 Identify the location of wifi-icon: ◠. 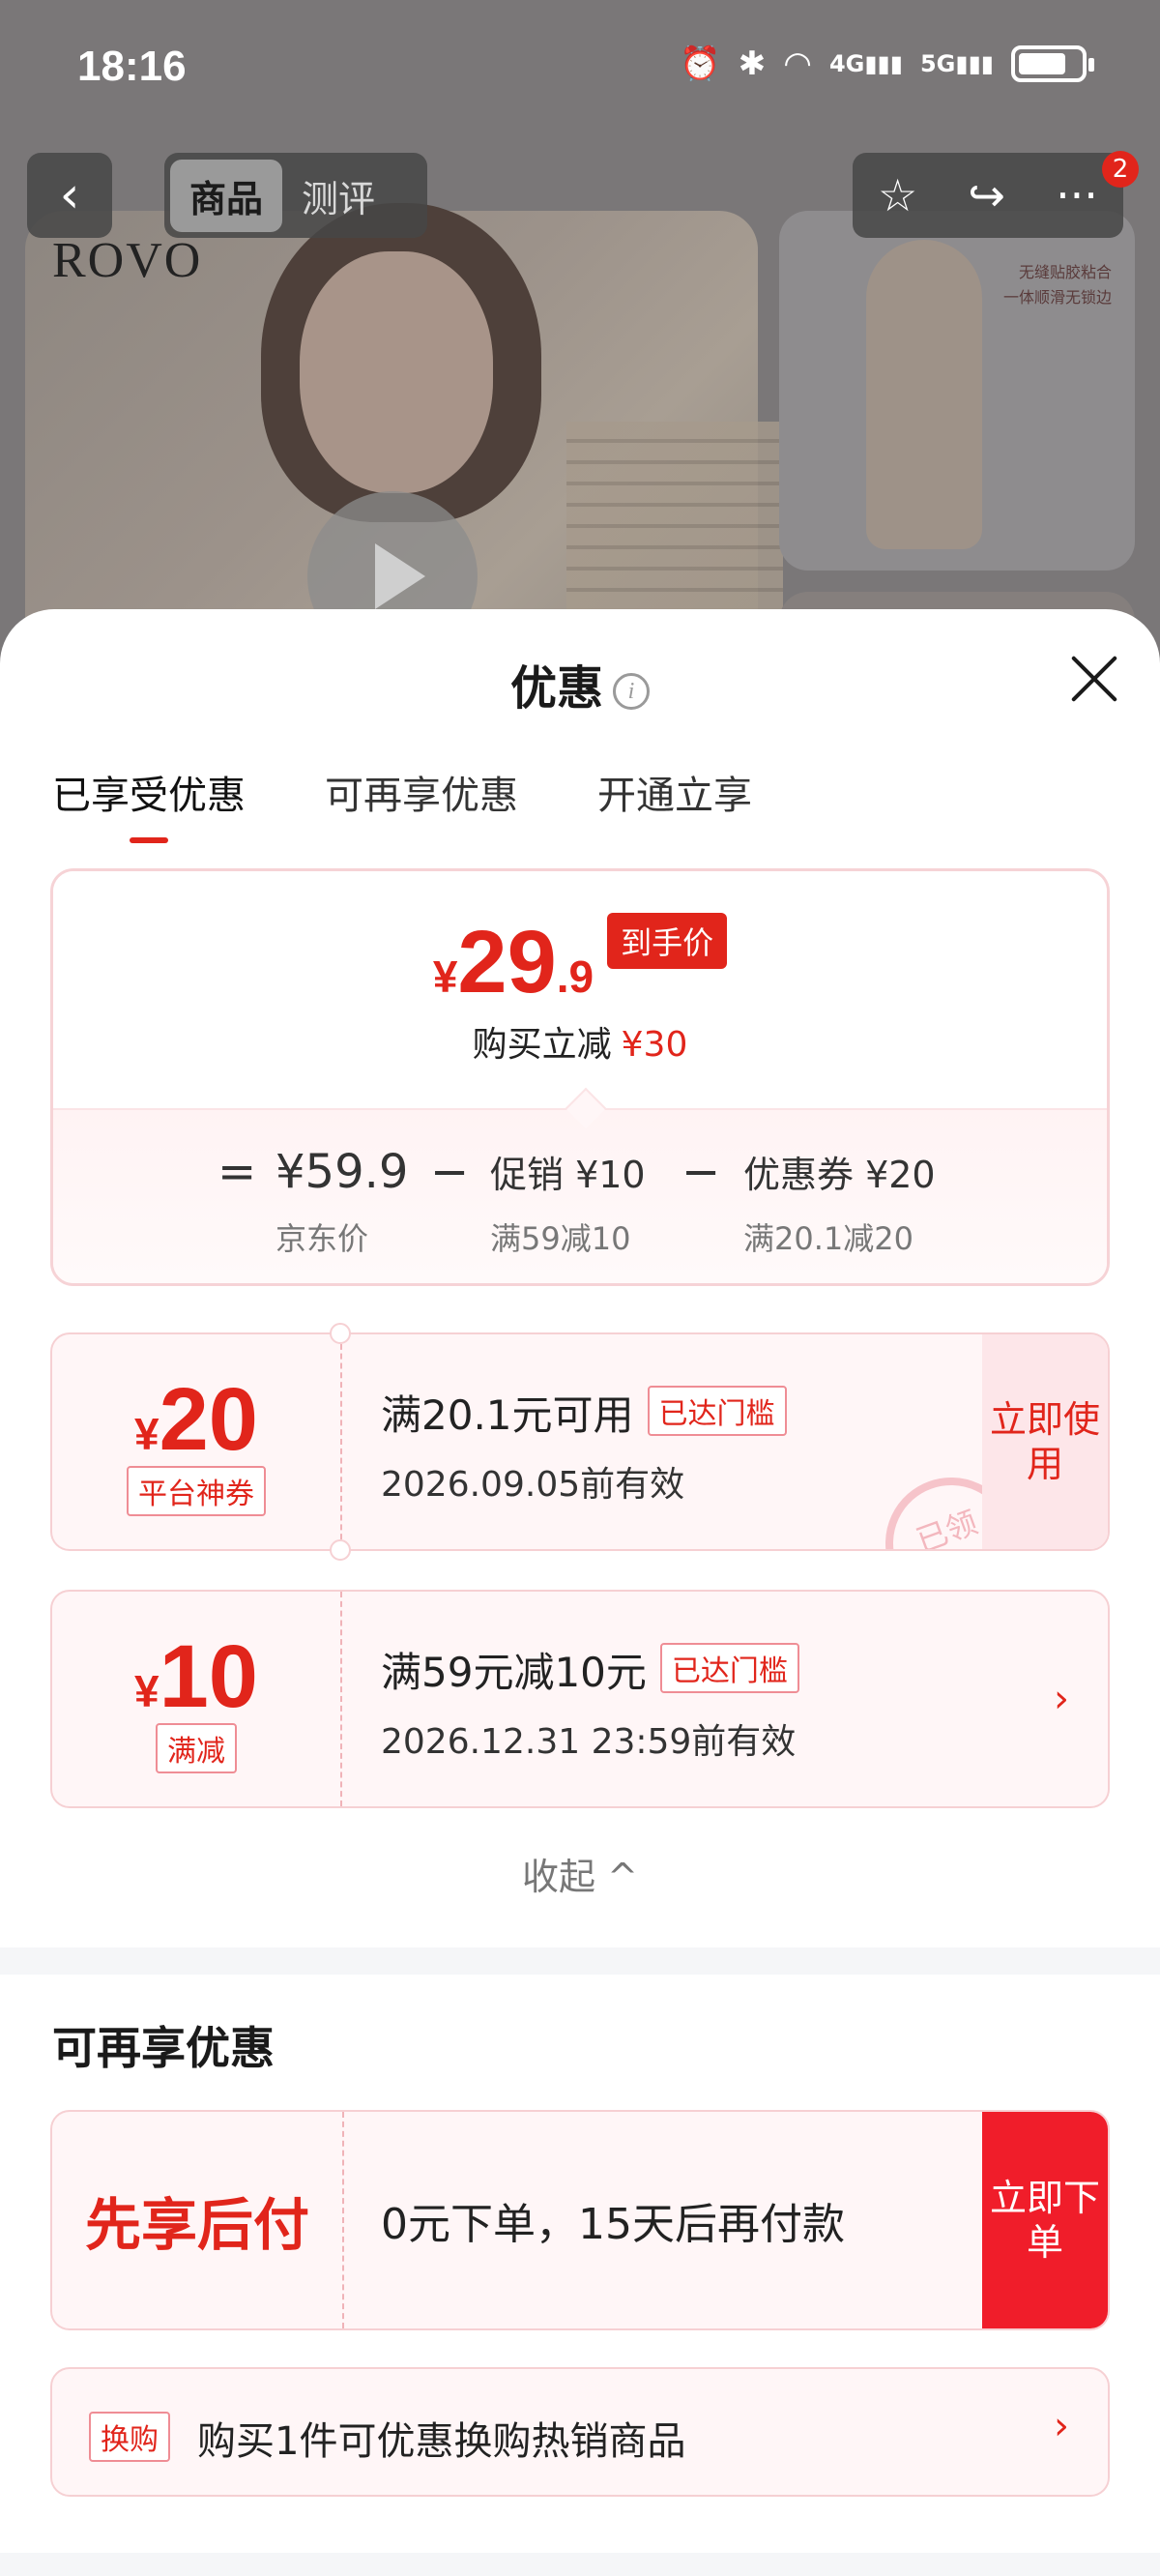
(797, 63).